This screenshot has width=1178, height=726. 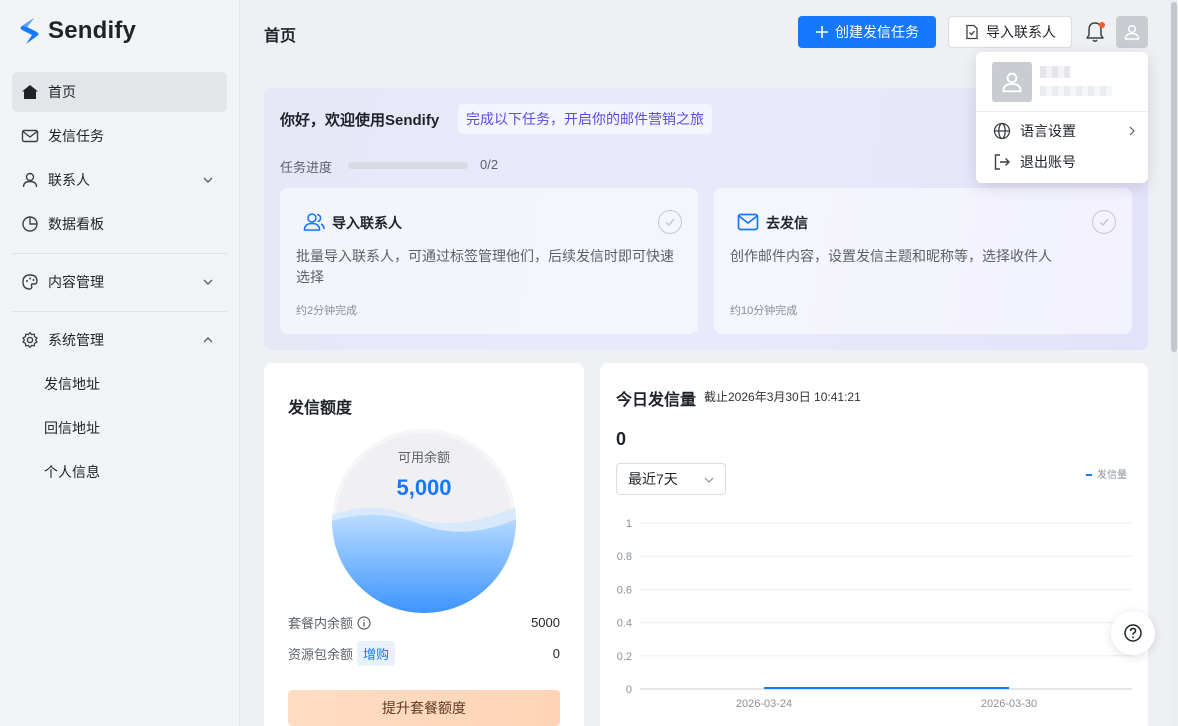 I want to click on sidebar-subitem-profile: 个人信息, so click(x=119, y=472).